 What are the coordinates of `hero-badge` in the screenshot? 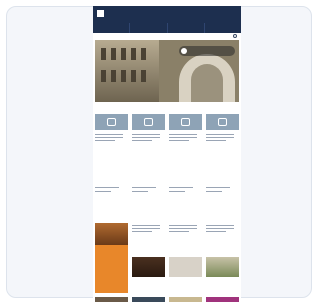 It's located at (207, 51).